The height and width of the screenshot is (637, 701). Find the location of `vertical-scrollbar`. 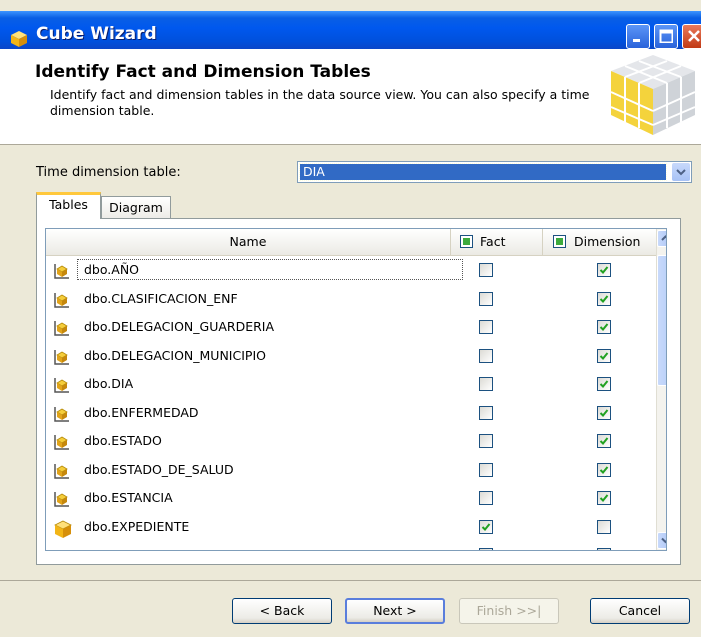

vertical-scrollbar is located at coordinates (661, 389).